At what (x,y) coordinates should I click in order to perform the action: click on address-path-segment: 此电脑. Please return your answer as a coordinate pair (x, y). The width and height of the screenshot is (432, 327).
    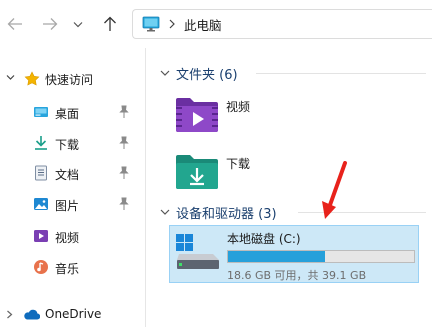
    Looking at the image, I should click on (203, 24).